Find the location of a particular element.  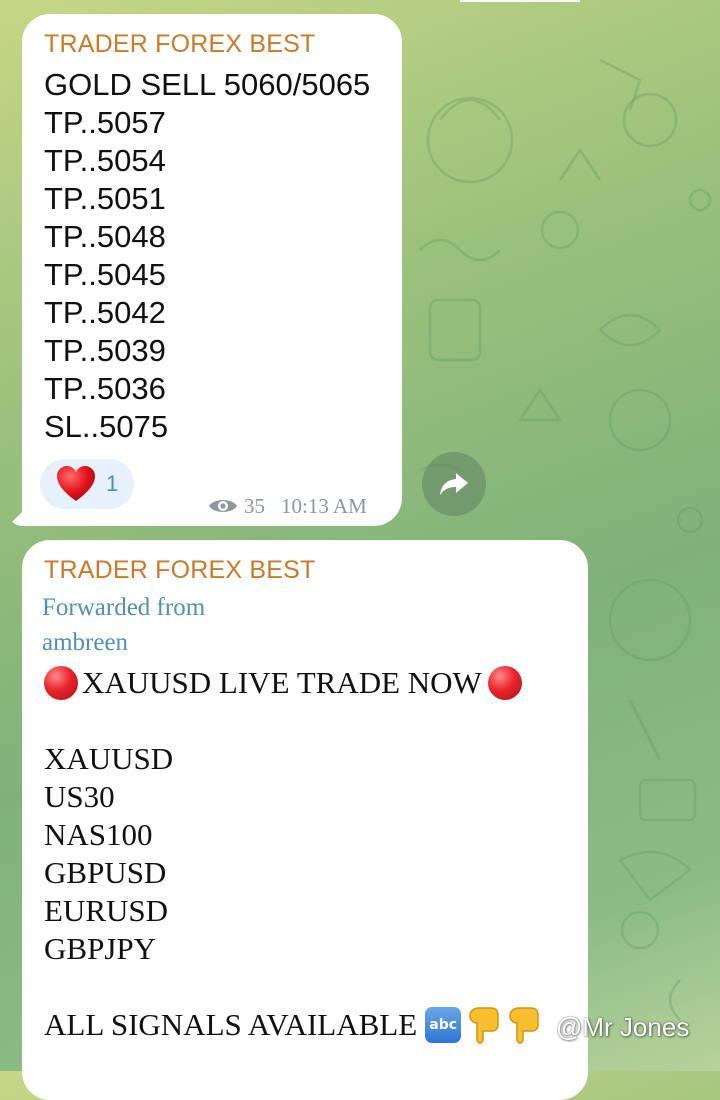

pair-line: GBPJPY is located at coordinates (100, 948).